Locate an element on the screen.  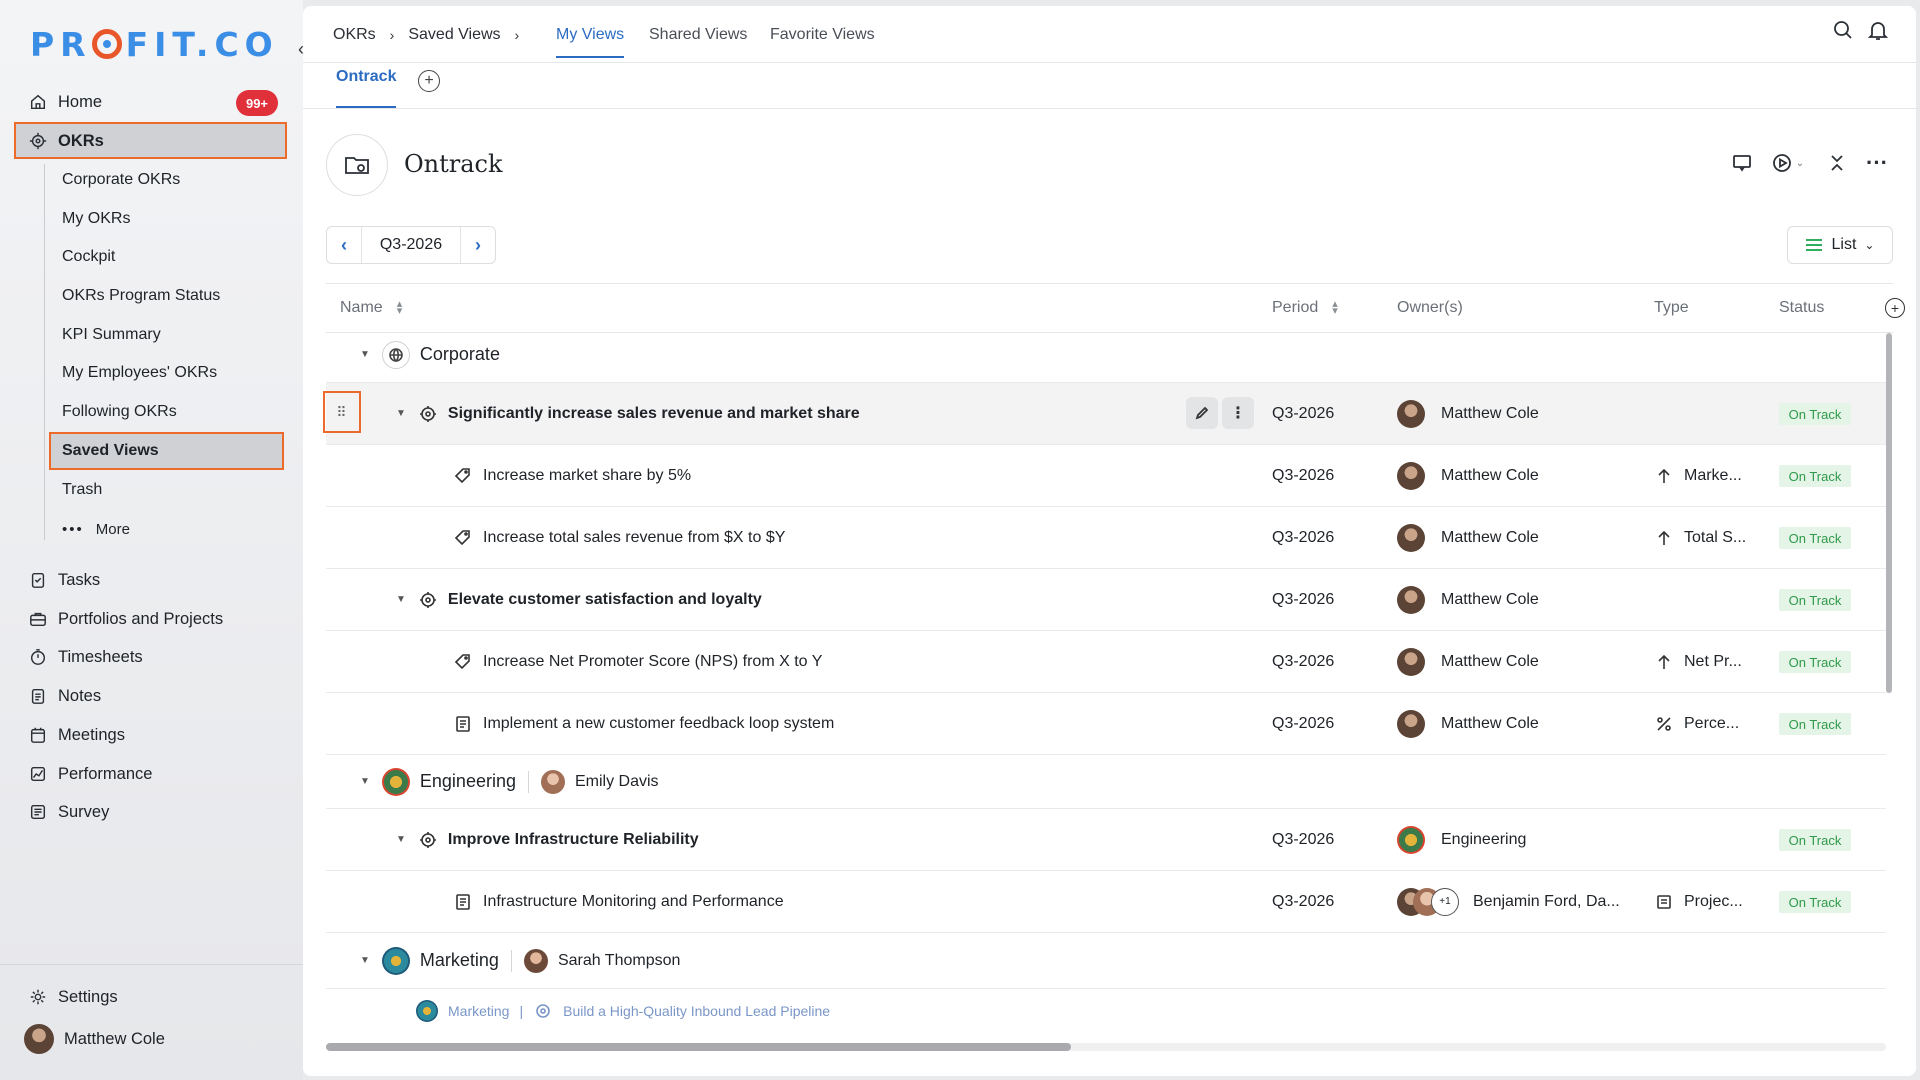
extra-owners-count: +1 is located at coordinates (1445, 901).